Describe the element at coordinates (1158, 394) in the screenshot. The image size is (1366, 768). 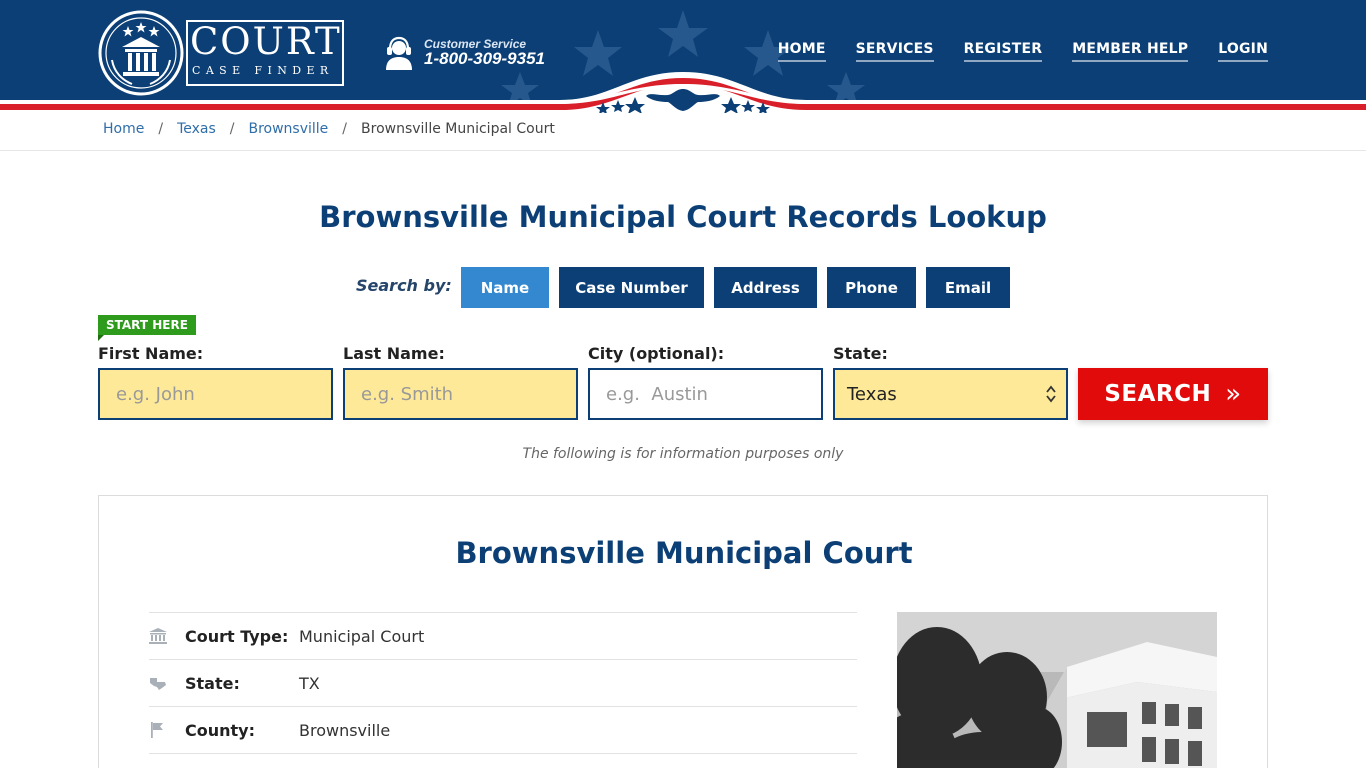
I see `search-button-label: SEARCH` at that location.